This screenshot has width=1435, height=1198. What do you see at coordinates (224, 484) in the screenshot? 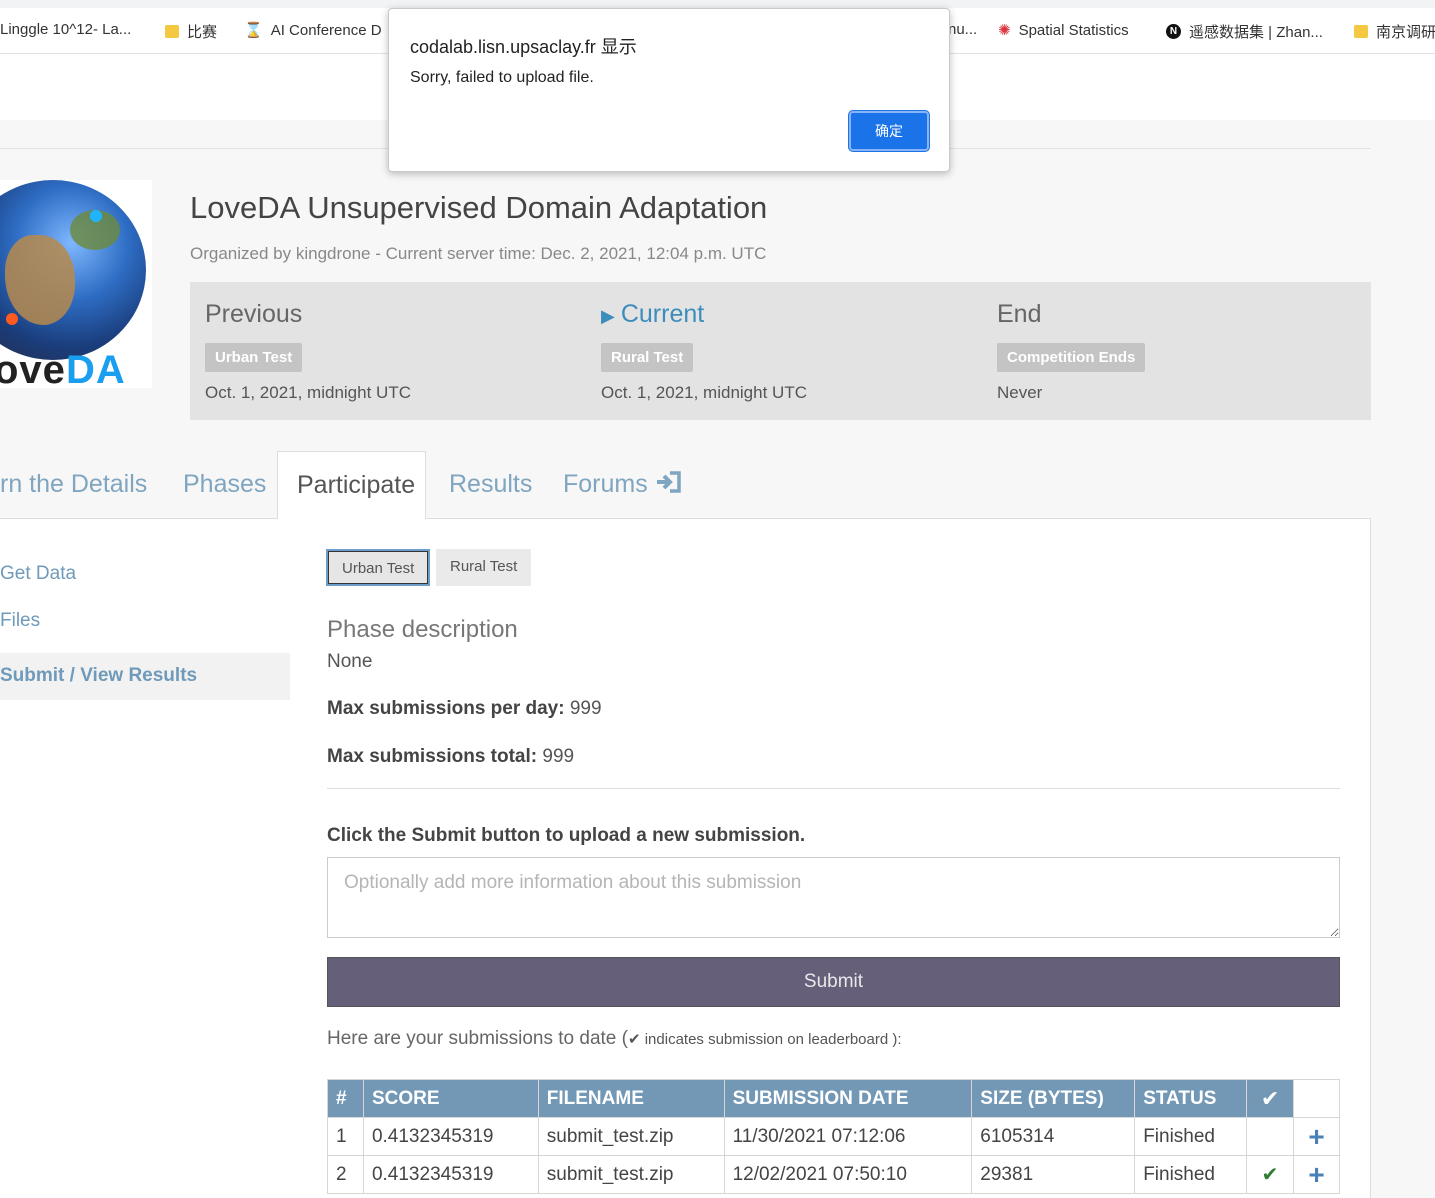
I see `tab-phases: Phases` at bounding box center [224, 484].